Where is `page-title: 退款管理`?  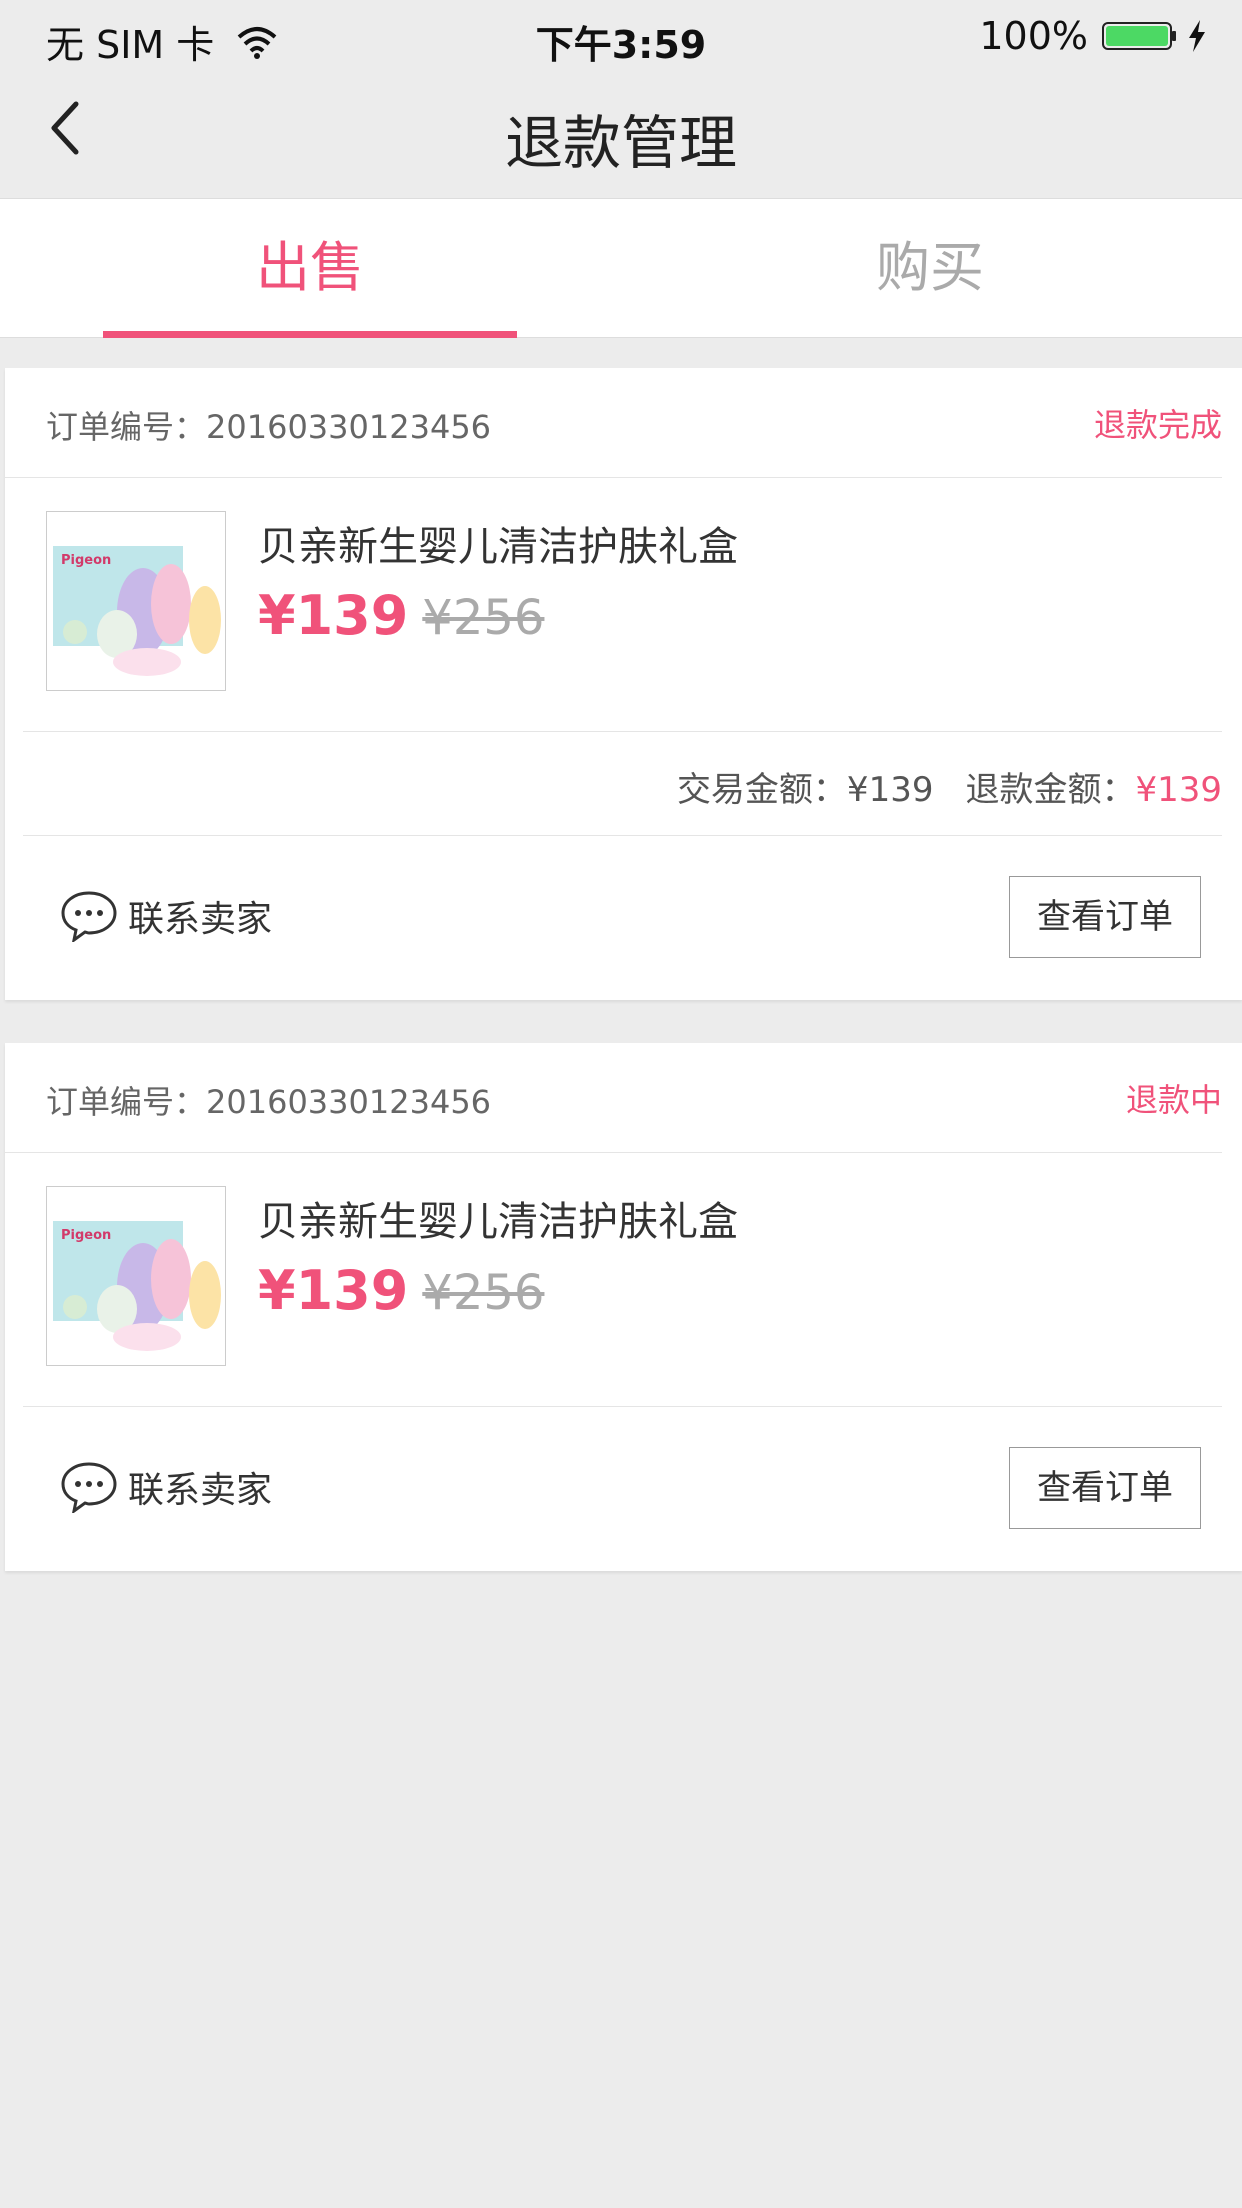 page-title: 退款管理 is located at coordinates (620, 143).